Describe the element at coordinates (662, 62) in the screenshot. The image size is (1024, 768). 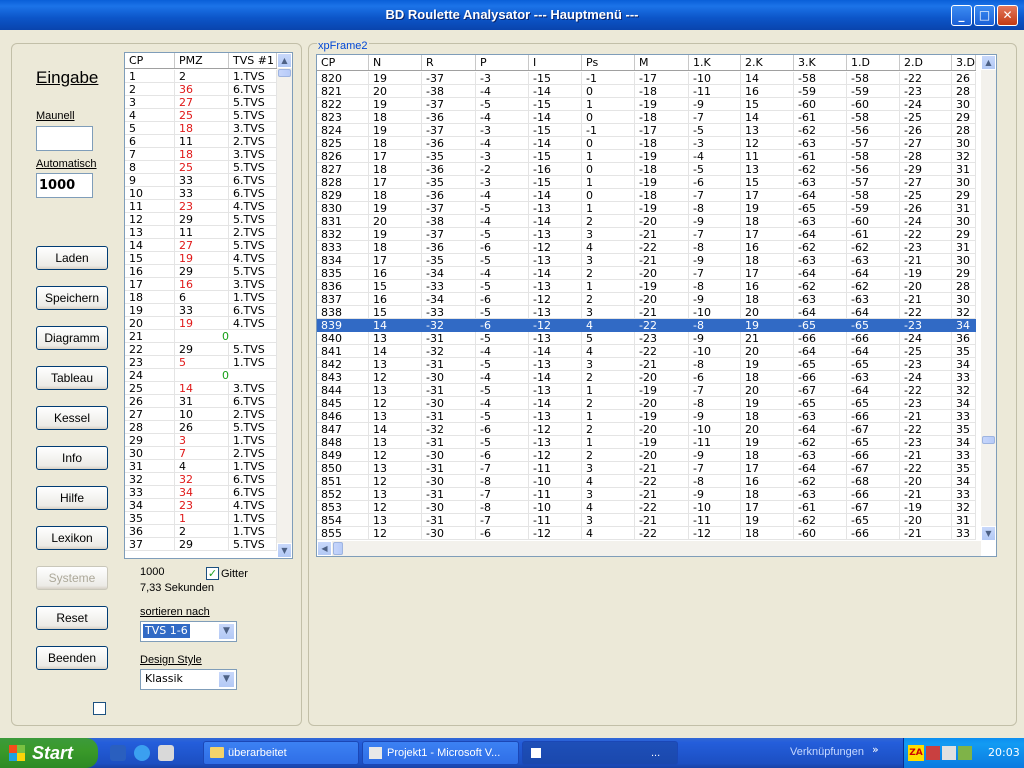
I see `analysis-grid-header-cell: M` at that location.